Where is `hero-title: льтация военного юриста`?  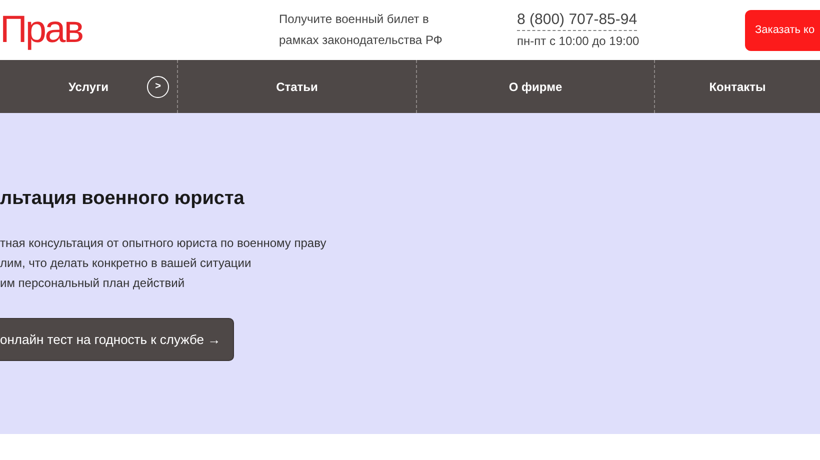 hero-title: льтация военного юриста is located at coordinates (122, 199).